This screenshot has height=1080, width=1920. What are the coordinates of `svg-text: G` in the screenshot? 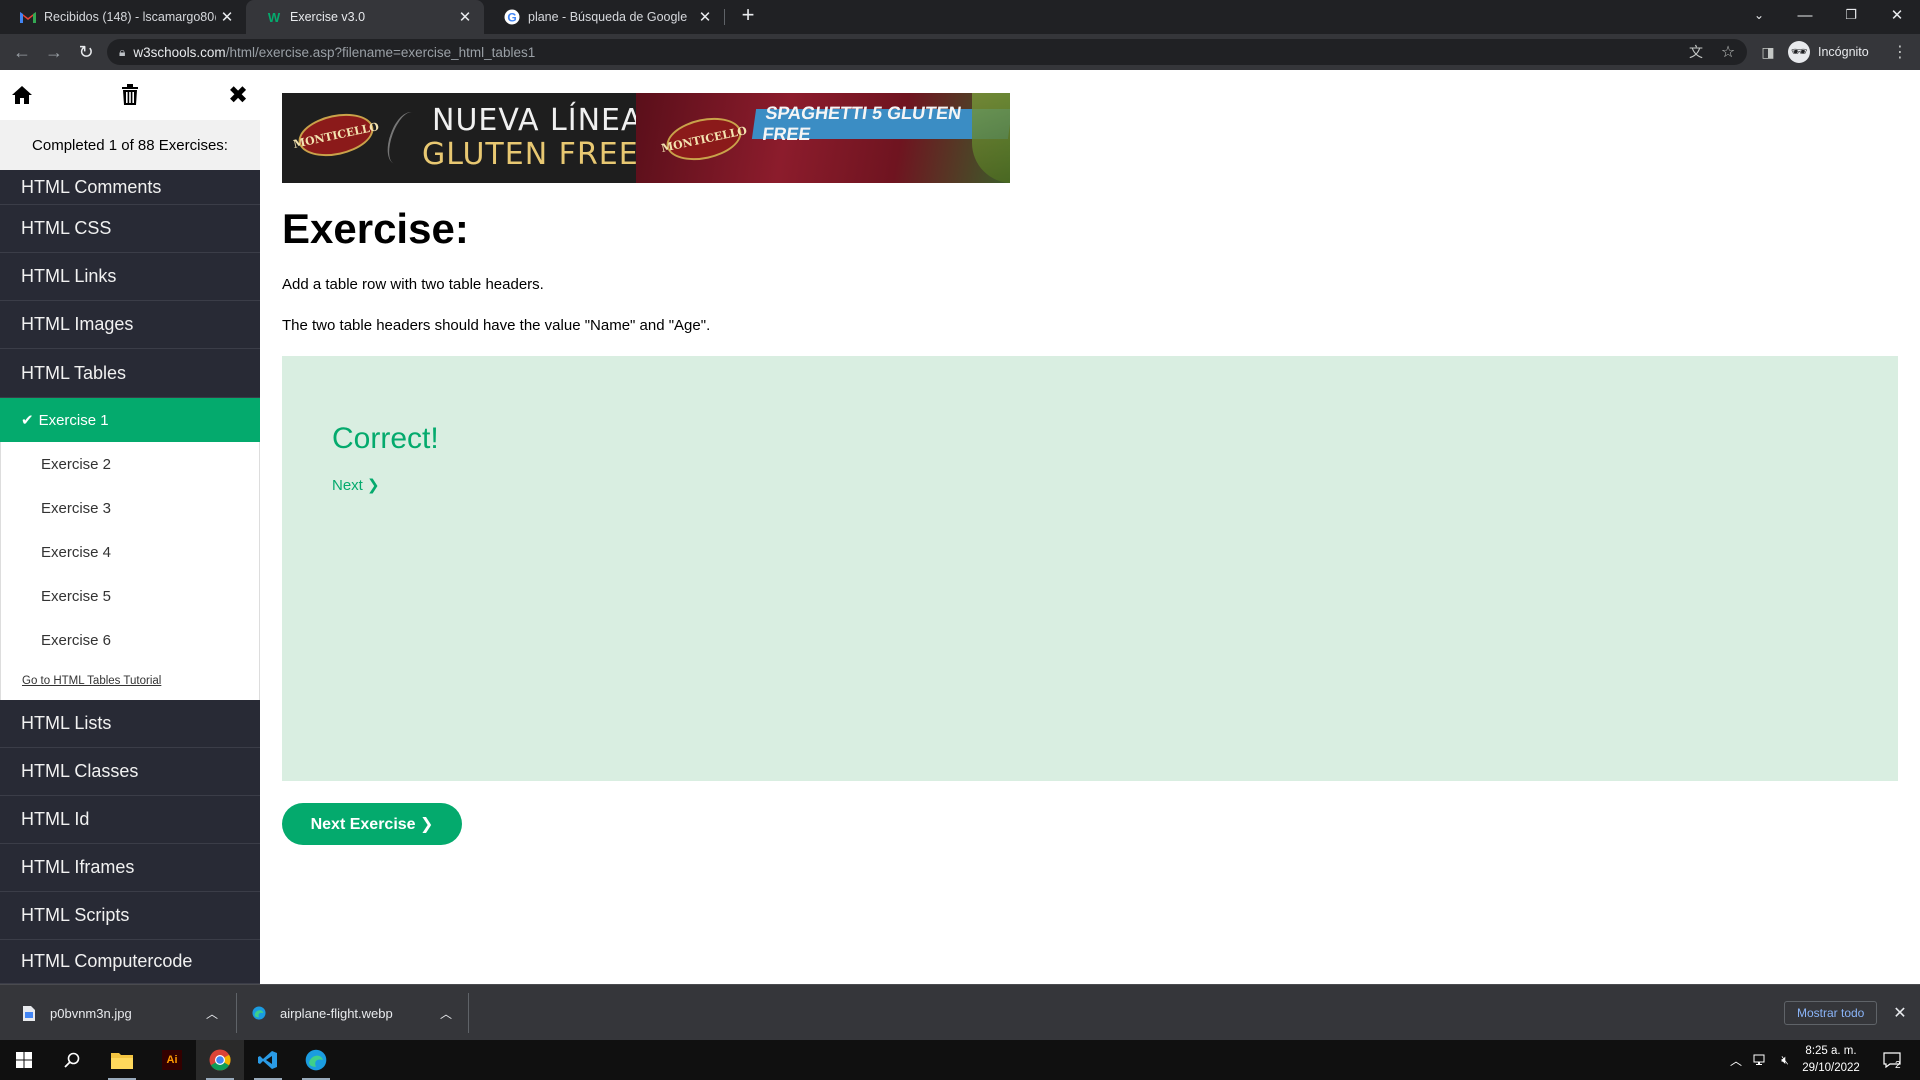 It's located at (511, 18).